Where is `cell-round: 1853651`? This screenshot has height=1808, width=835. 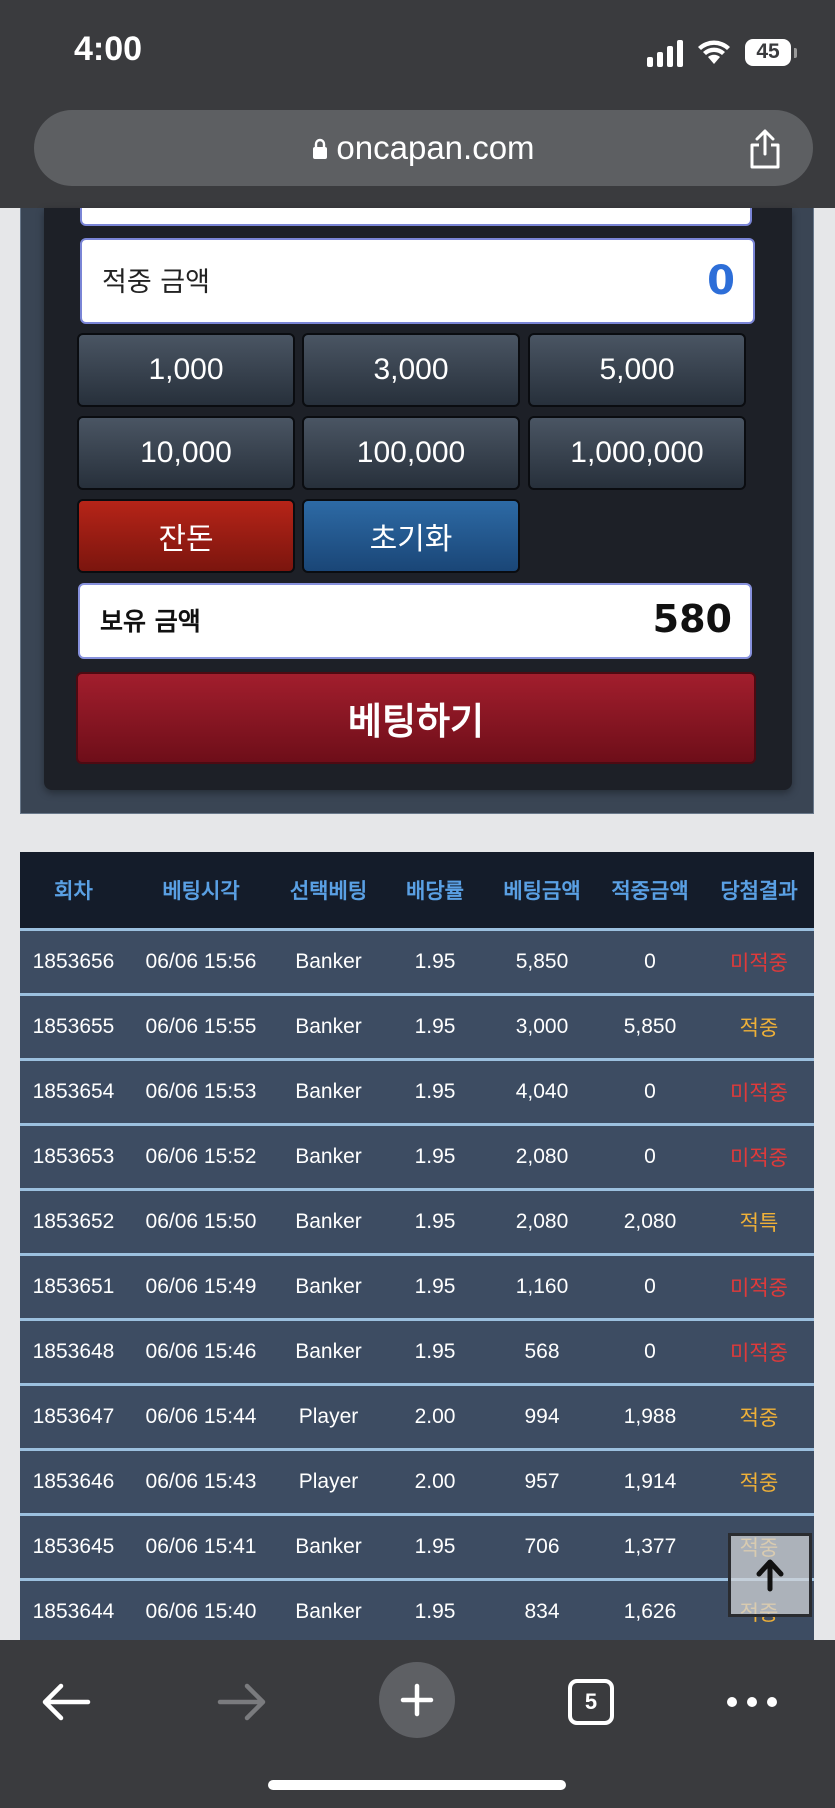 cell-round: 1853651 is located at coordinates (73, 1286).